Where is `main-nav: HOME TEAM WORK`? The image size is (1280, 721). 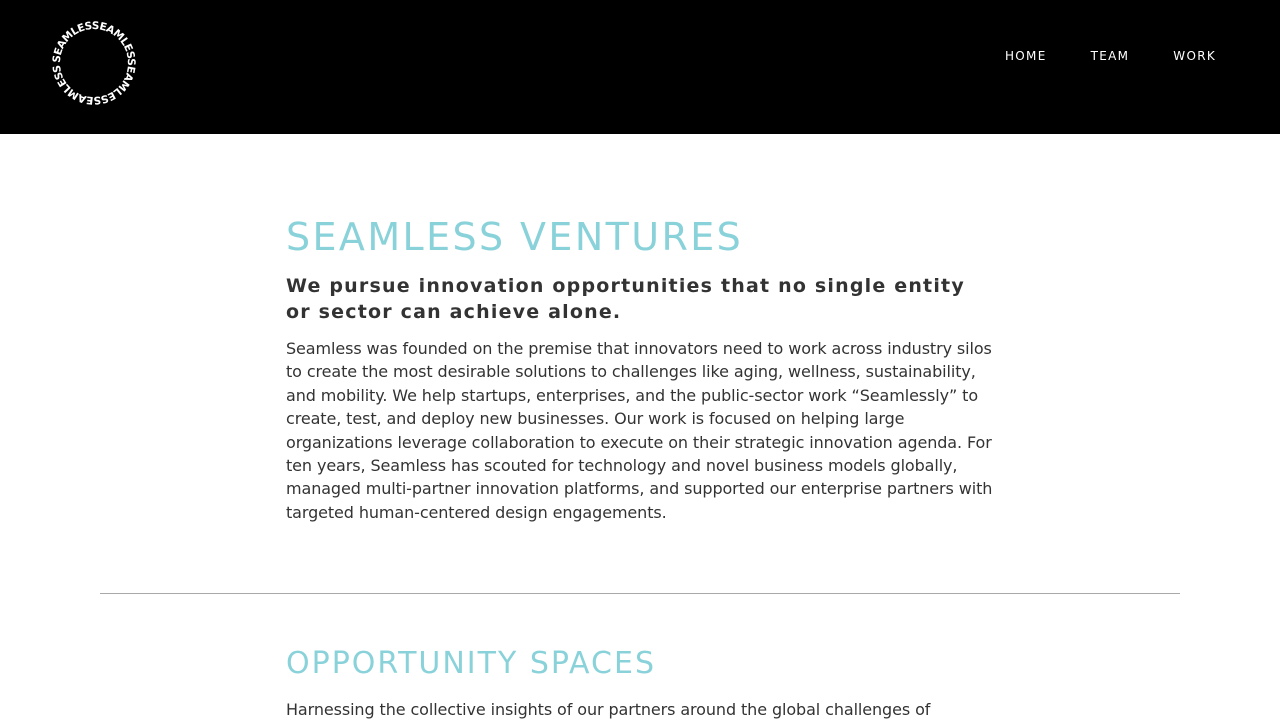
main-nav: HOME TEAM WORK is located at coordinates (1110, 56).